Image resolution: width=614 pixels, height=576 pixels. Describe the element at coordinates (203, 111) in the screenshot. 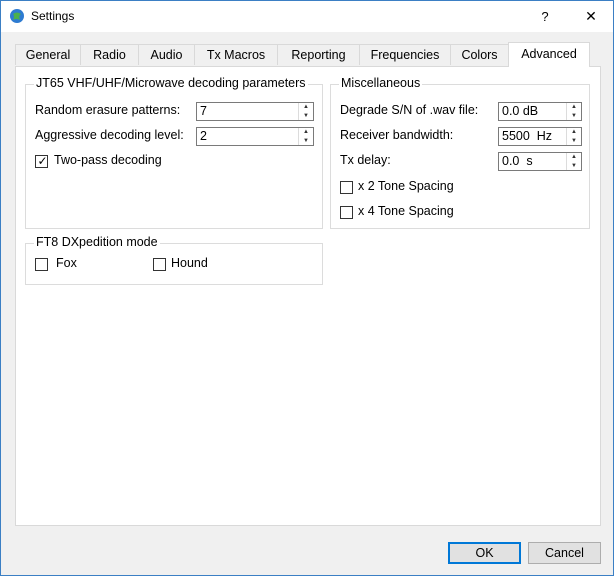

I see `random-erasure-value: 7` at that location.